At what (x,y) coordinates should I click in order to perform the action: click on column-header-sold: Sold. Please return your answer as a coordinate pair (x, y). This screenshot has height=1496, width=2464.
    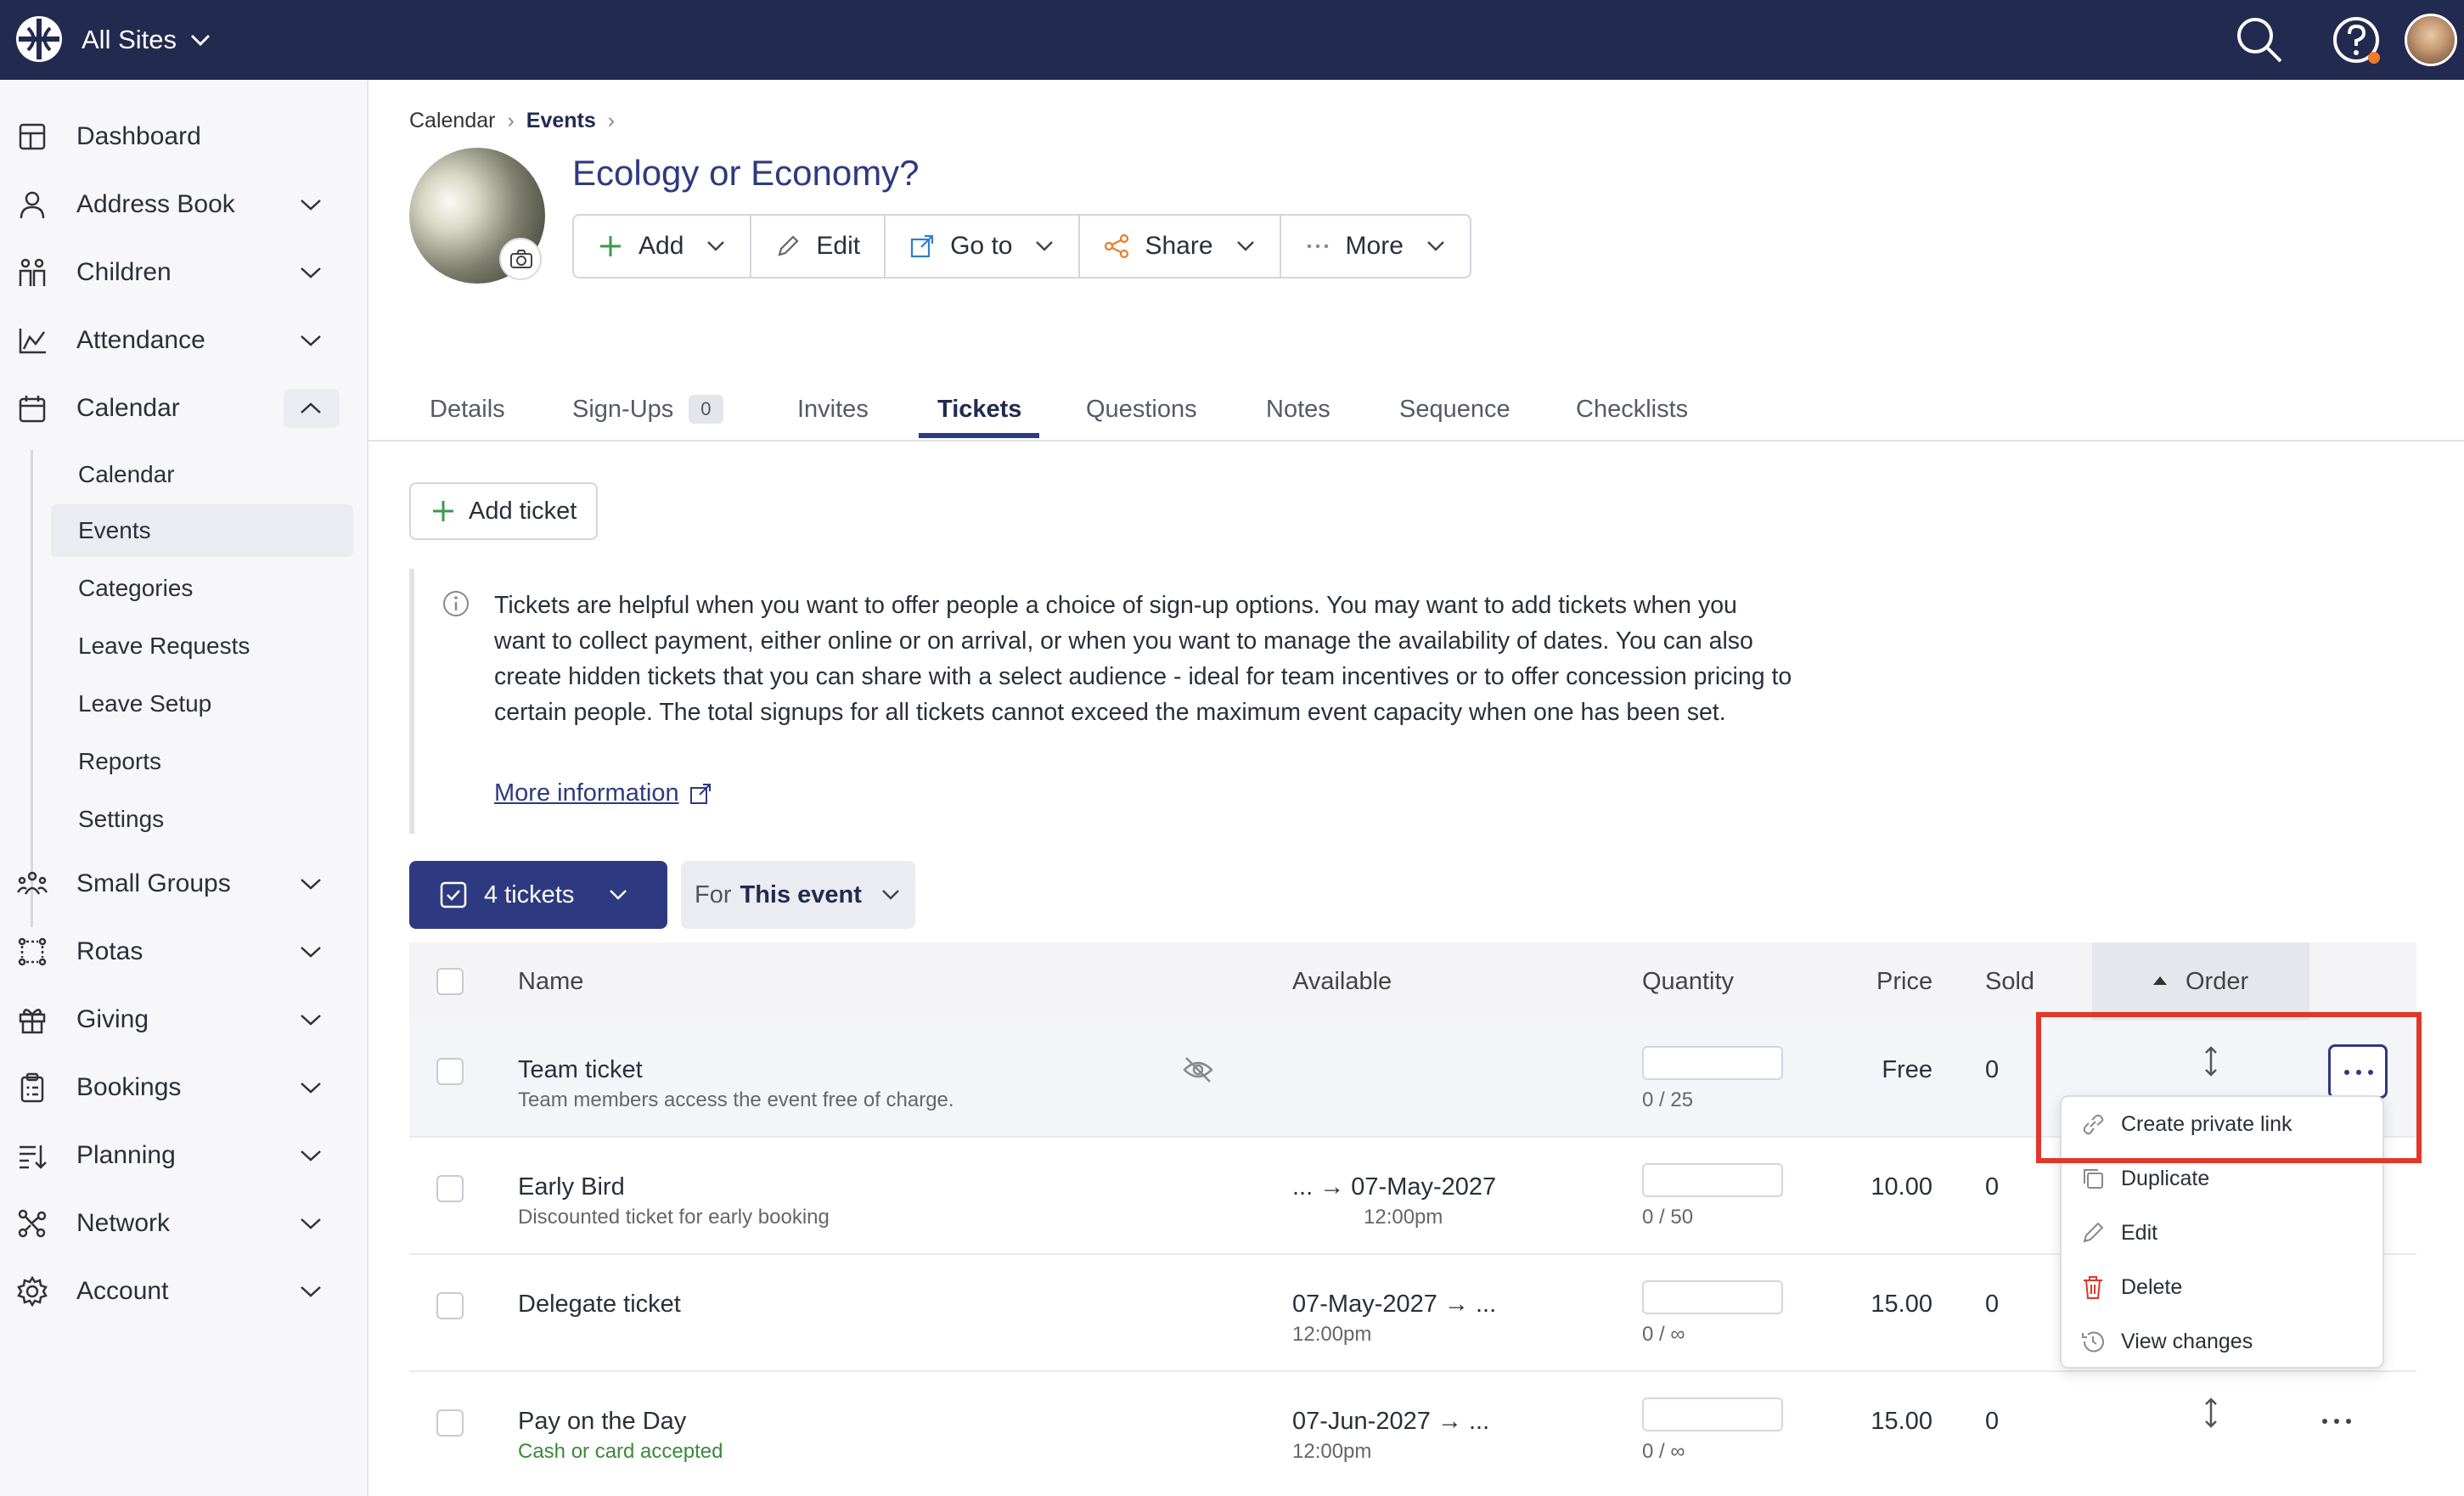
    Looking at the image, I should click on (2009, 981).